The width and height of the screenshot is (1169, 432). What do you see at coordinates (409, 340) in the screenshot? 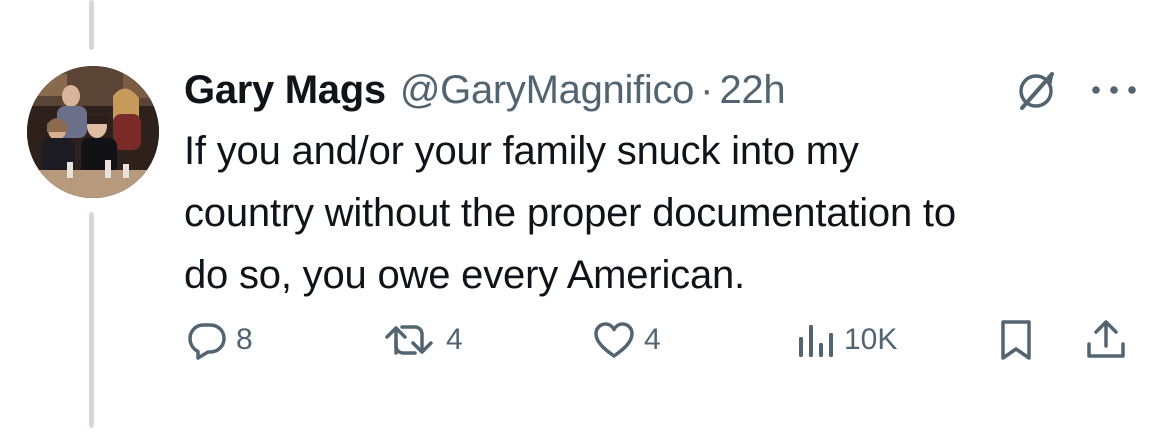
I see `repost-icon` at bounding box center [409, 340].